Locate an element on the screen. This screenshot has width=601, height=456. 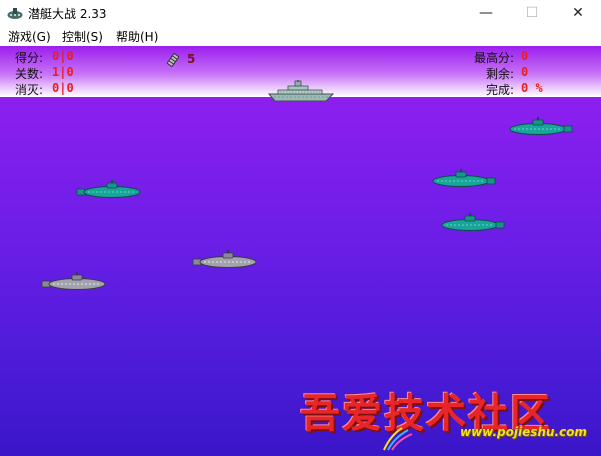
destroyed-value: 0|0 is located at coordinates (63, 88).